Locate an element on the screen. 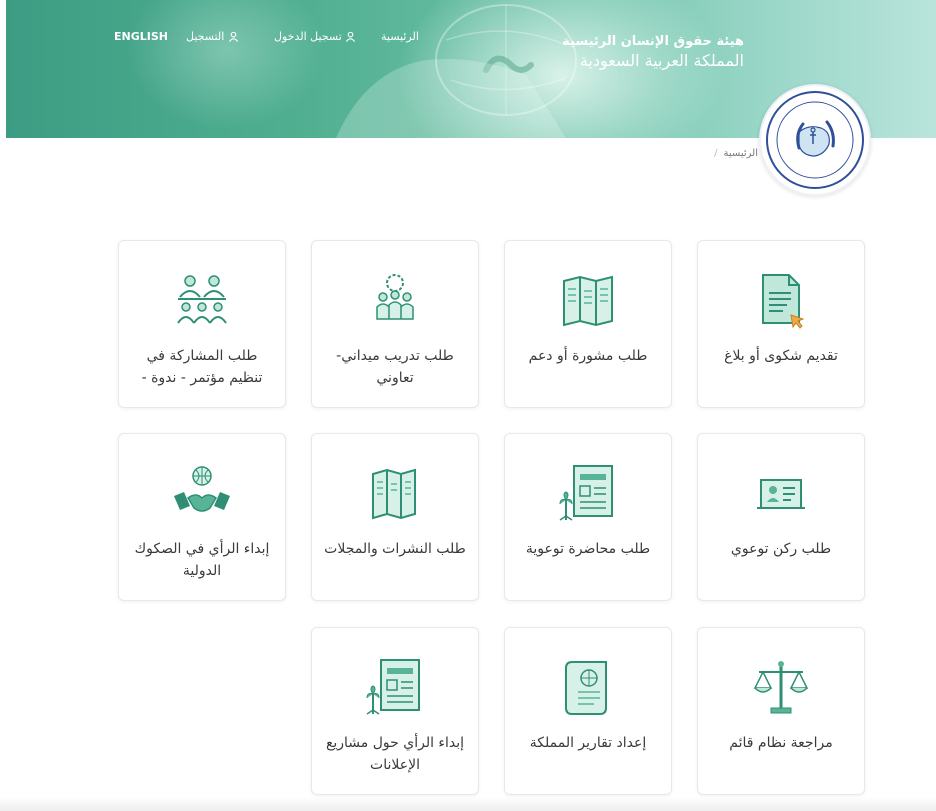  brochure-icon is located at coordinates (394, 494).